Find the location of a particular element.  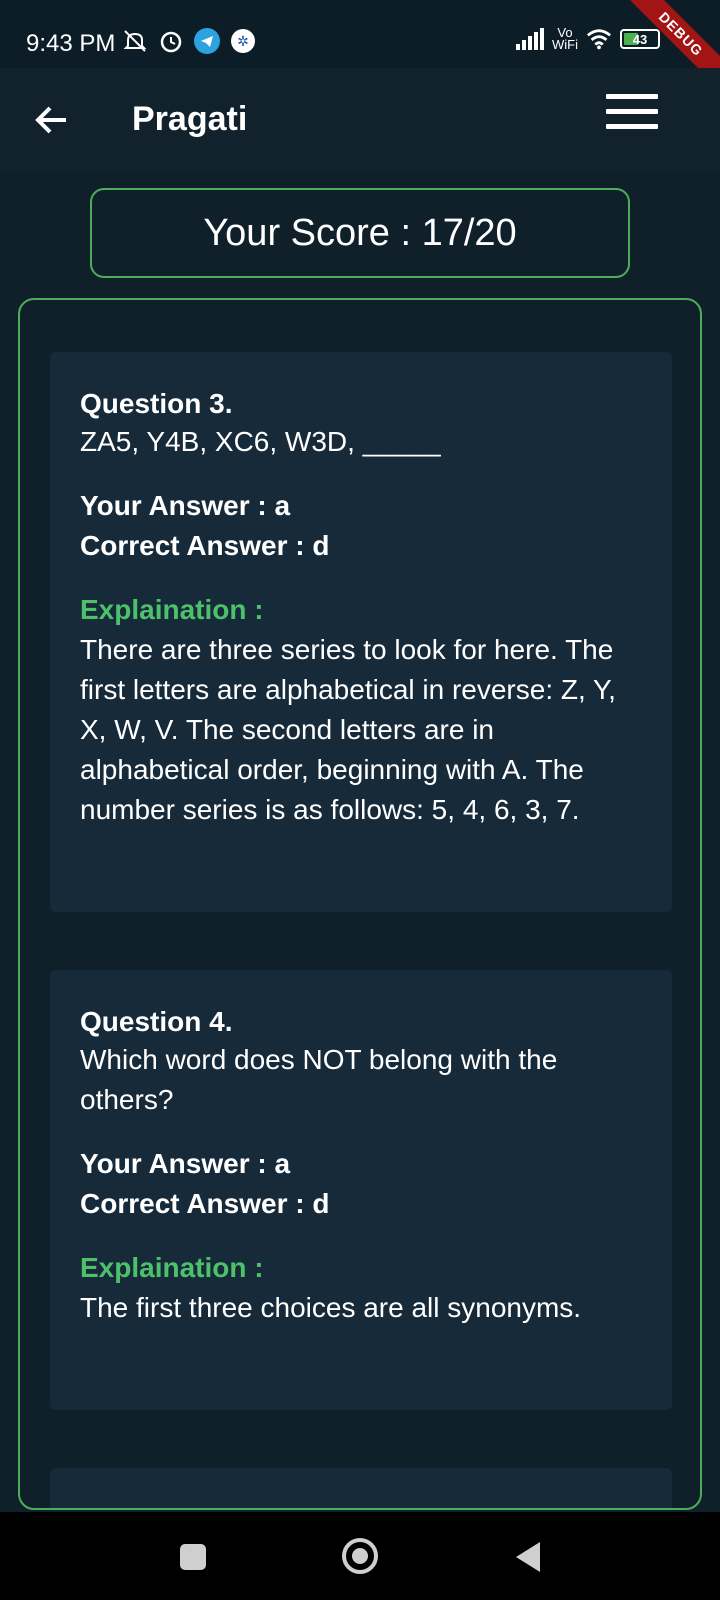

wifi-icon is located at coordinates (599, 39).